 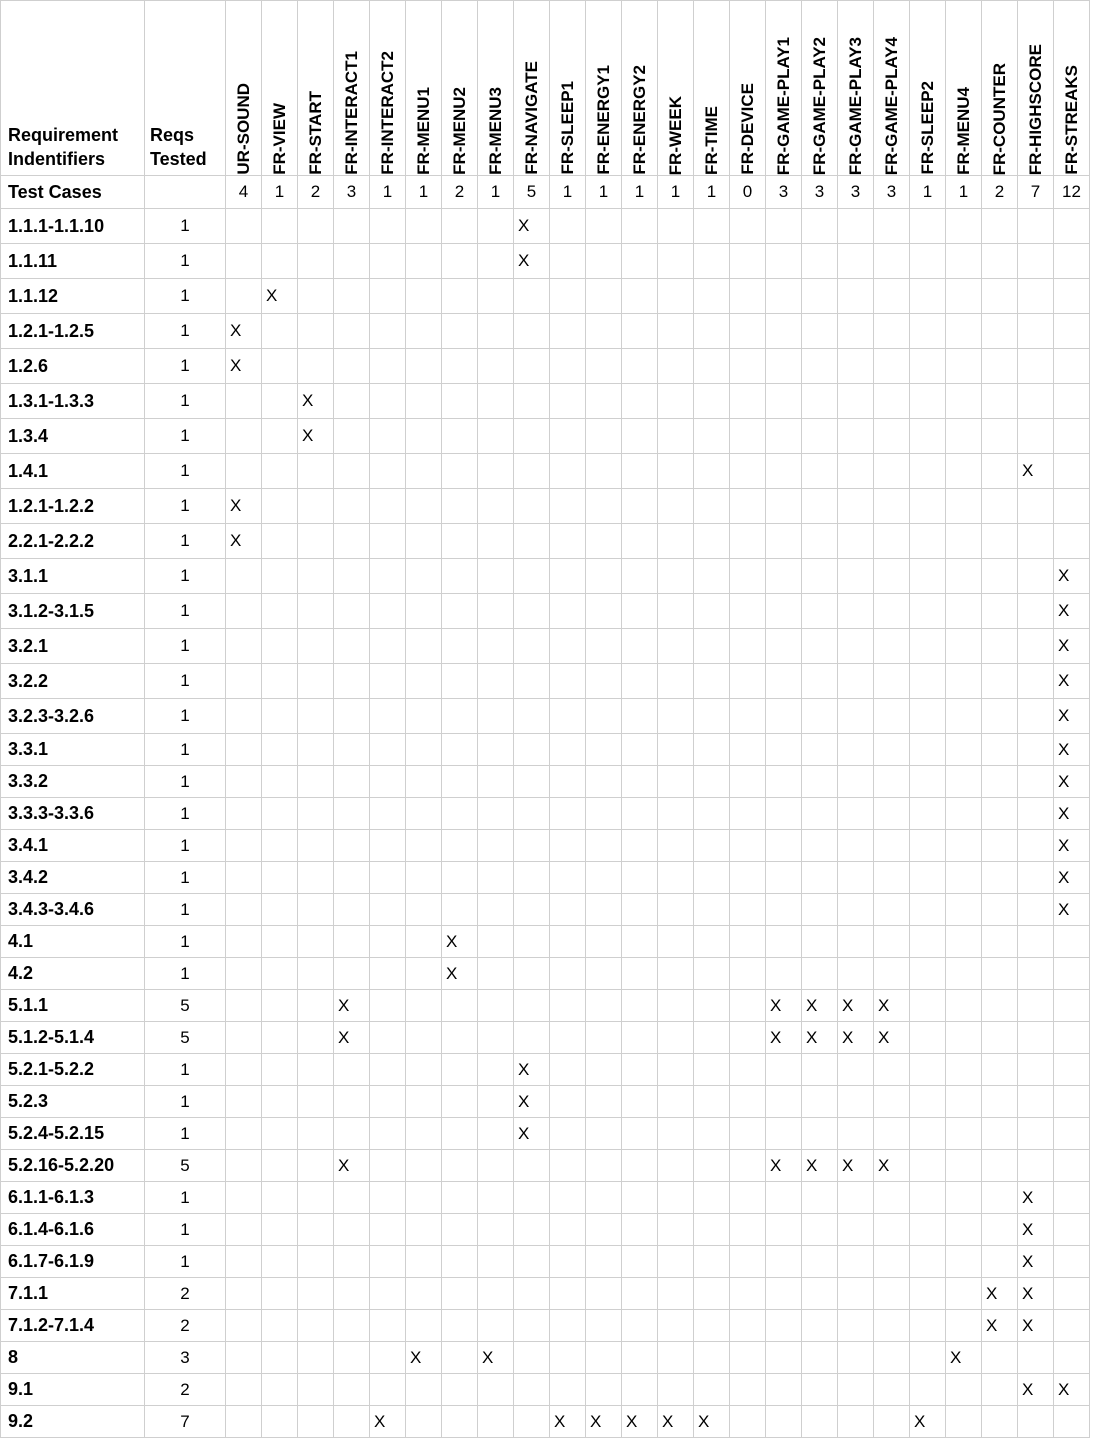 I want to click on column-header: FR-ENERGY2, so click(x=639, y=88).